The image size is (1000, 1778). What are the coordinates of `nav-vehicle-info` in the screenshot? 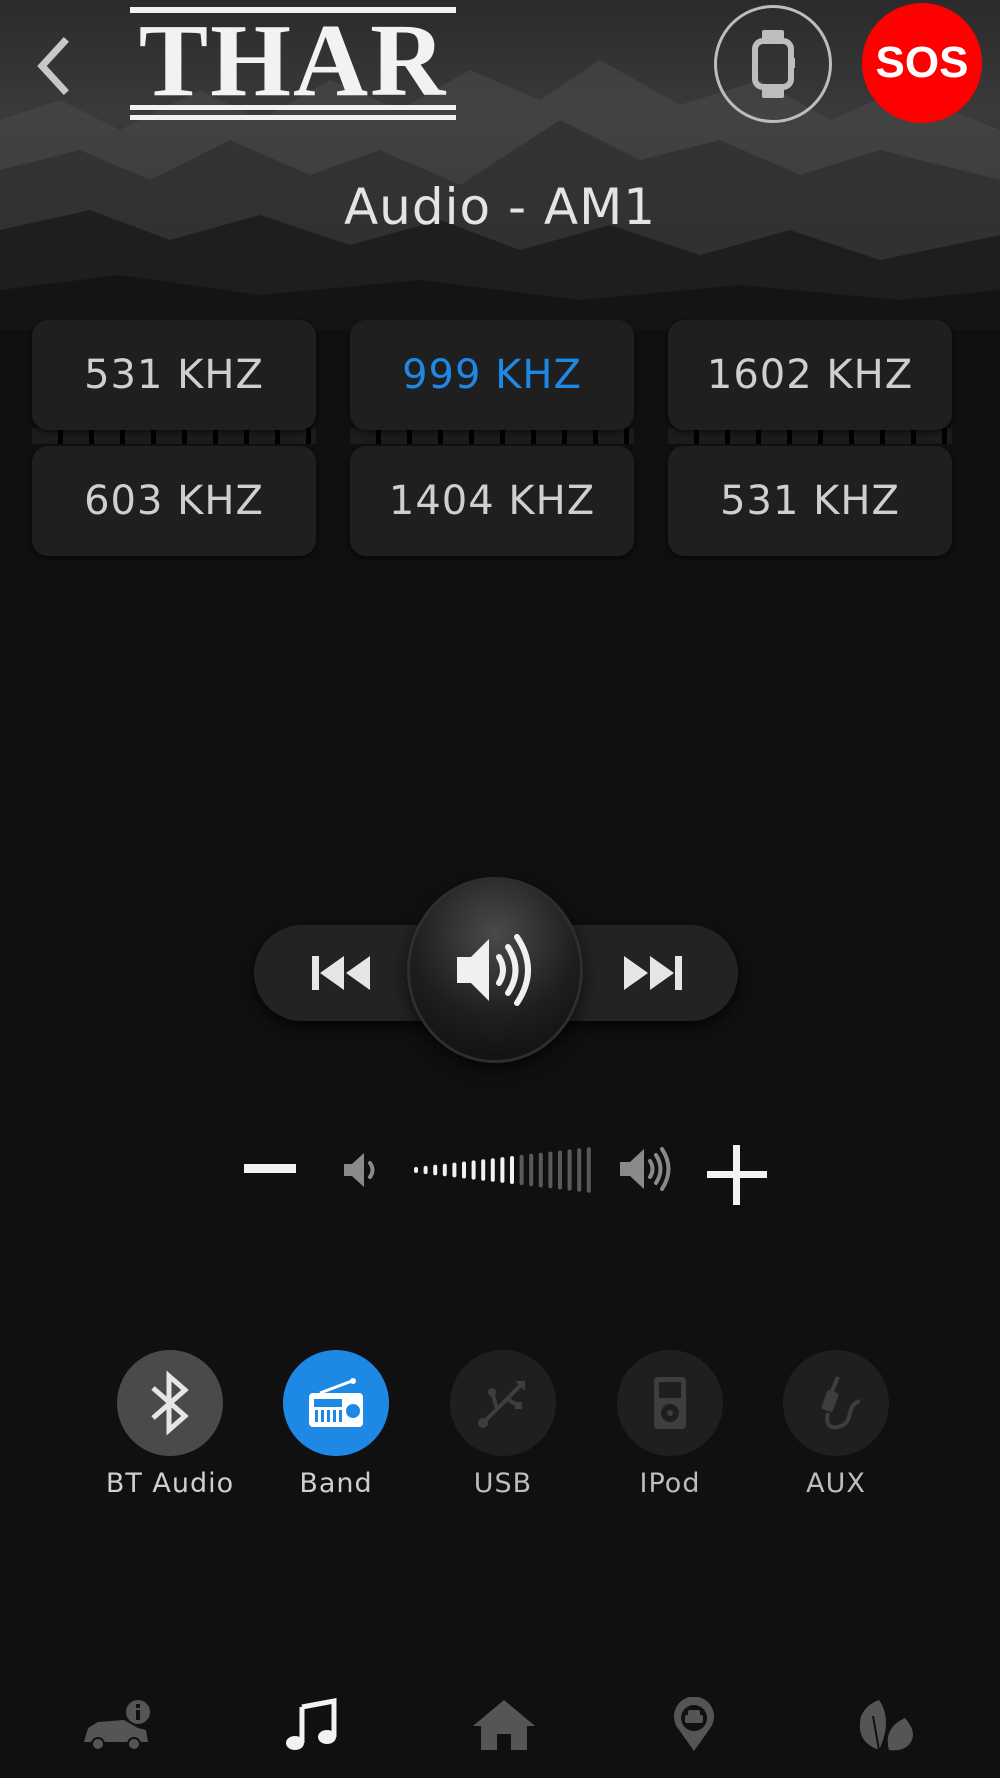 It's located at (120, 1725).